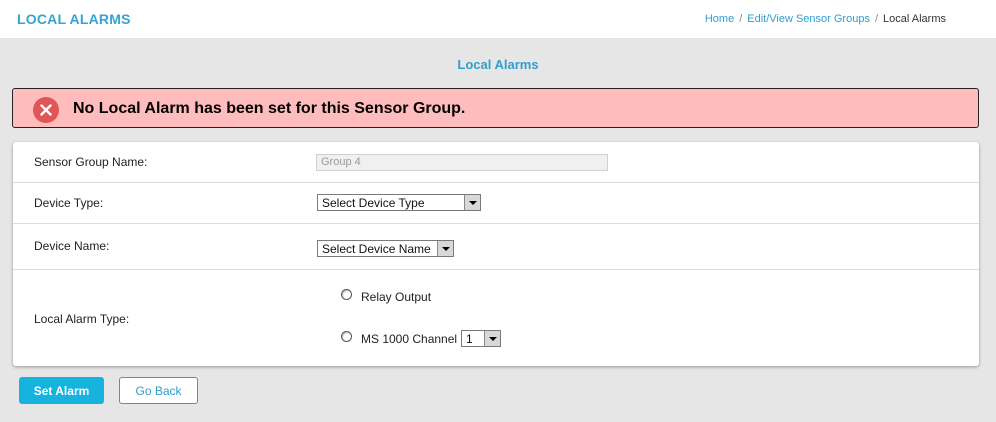 This screenshot has height=422, width=996. What do you see at coordinates (496, 203) in the screenshot?
I see `form-row-device-type: Device Type: Select Device Type` at bounding box center [496, 203].